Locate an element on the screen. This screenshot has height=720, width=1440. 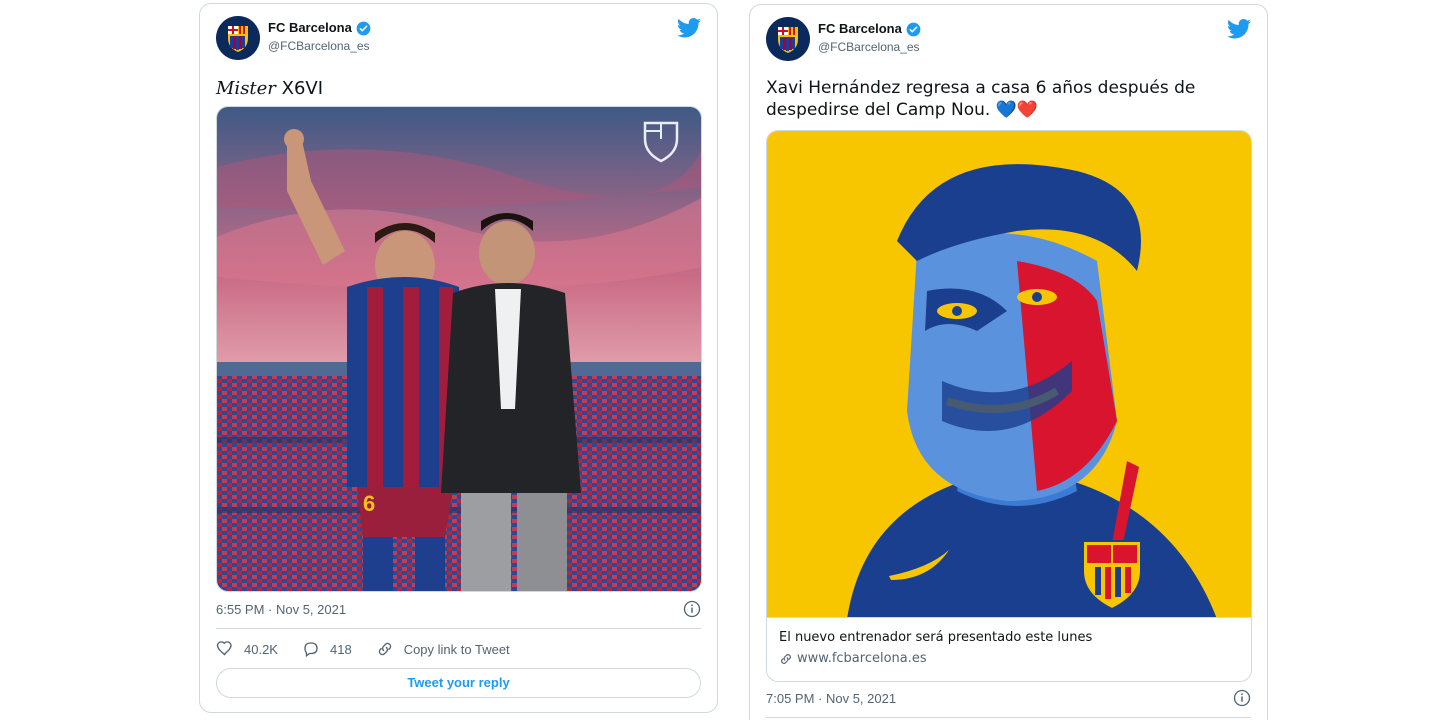
tweet-text-italic: Mister is located at coordinates (246, 88).